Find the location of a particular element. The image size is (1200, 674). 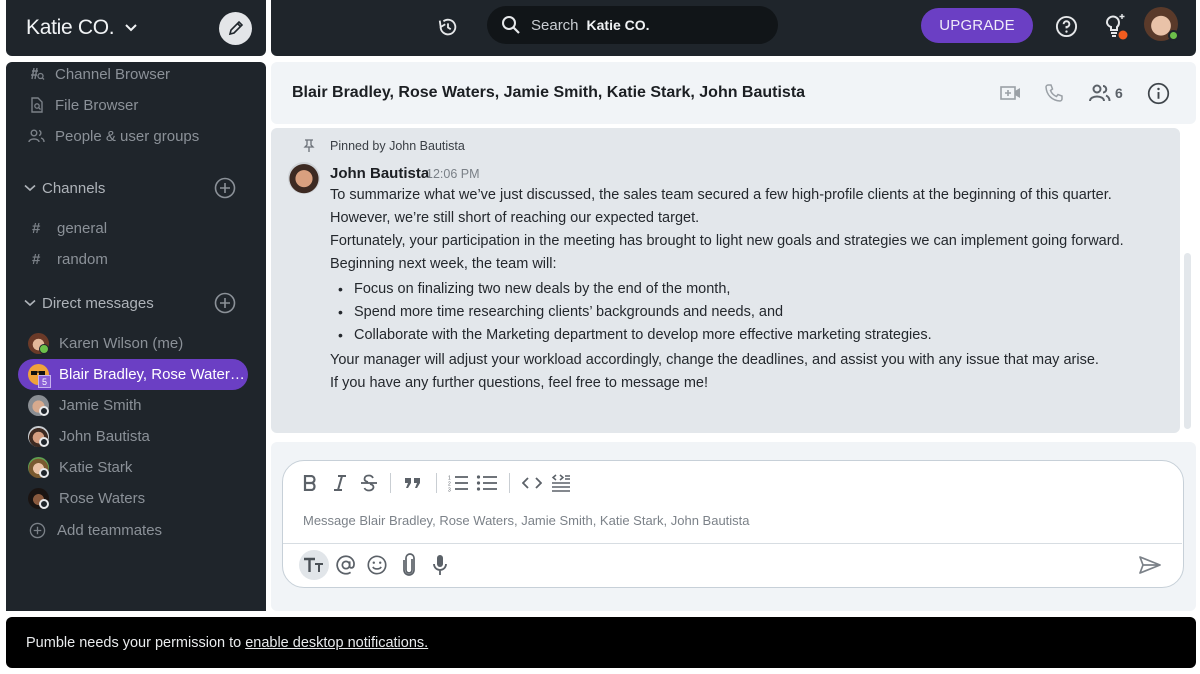

channel-info-button is located at coordinates (1158, 93).